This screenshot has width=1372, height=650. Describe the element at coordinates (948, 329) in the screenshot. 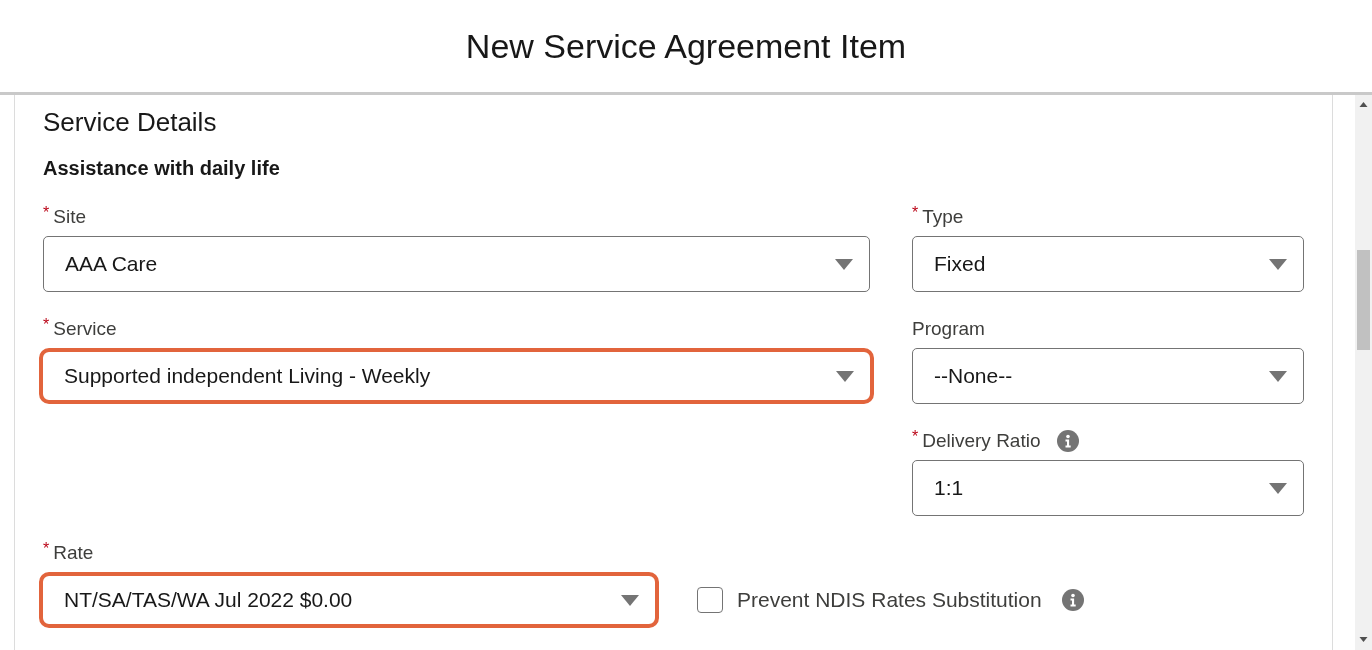

I see `field-label: Program` at that location.